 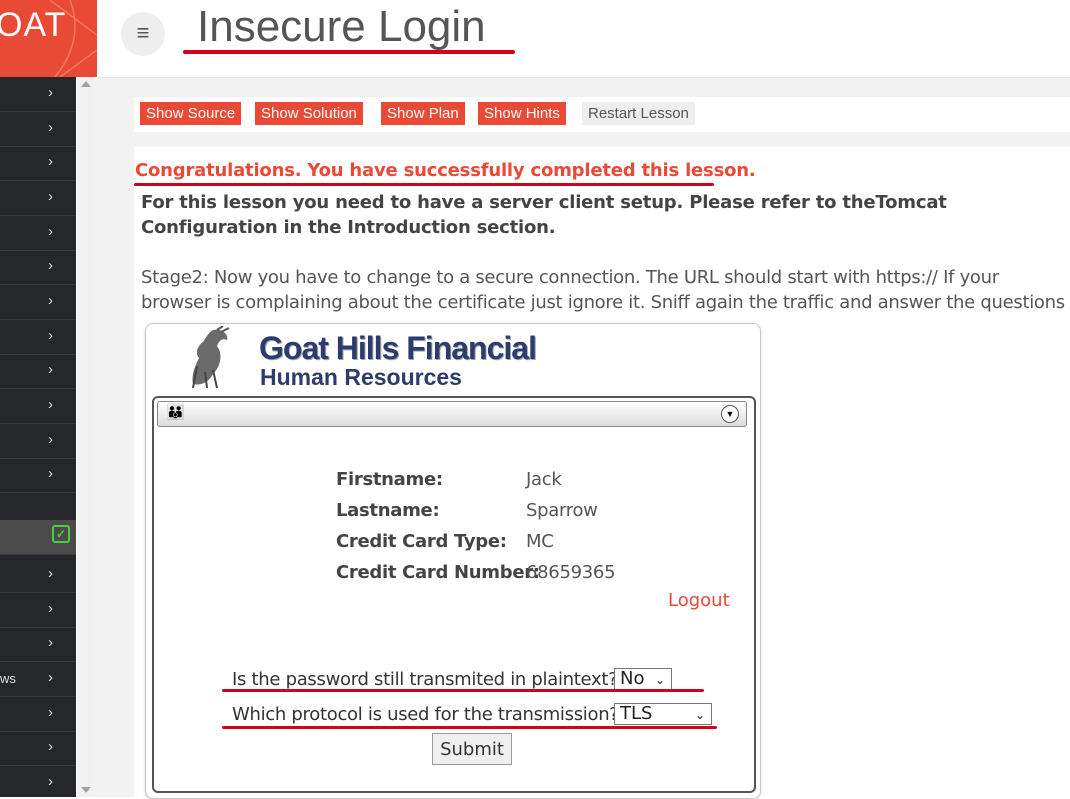 What do you see at coordinates (571, 572) in the screenshot?
I see `field-value-cc-number: 68659365` at bounding box center [571, 572].